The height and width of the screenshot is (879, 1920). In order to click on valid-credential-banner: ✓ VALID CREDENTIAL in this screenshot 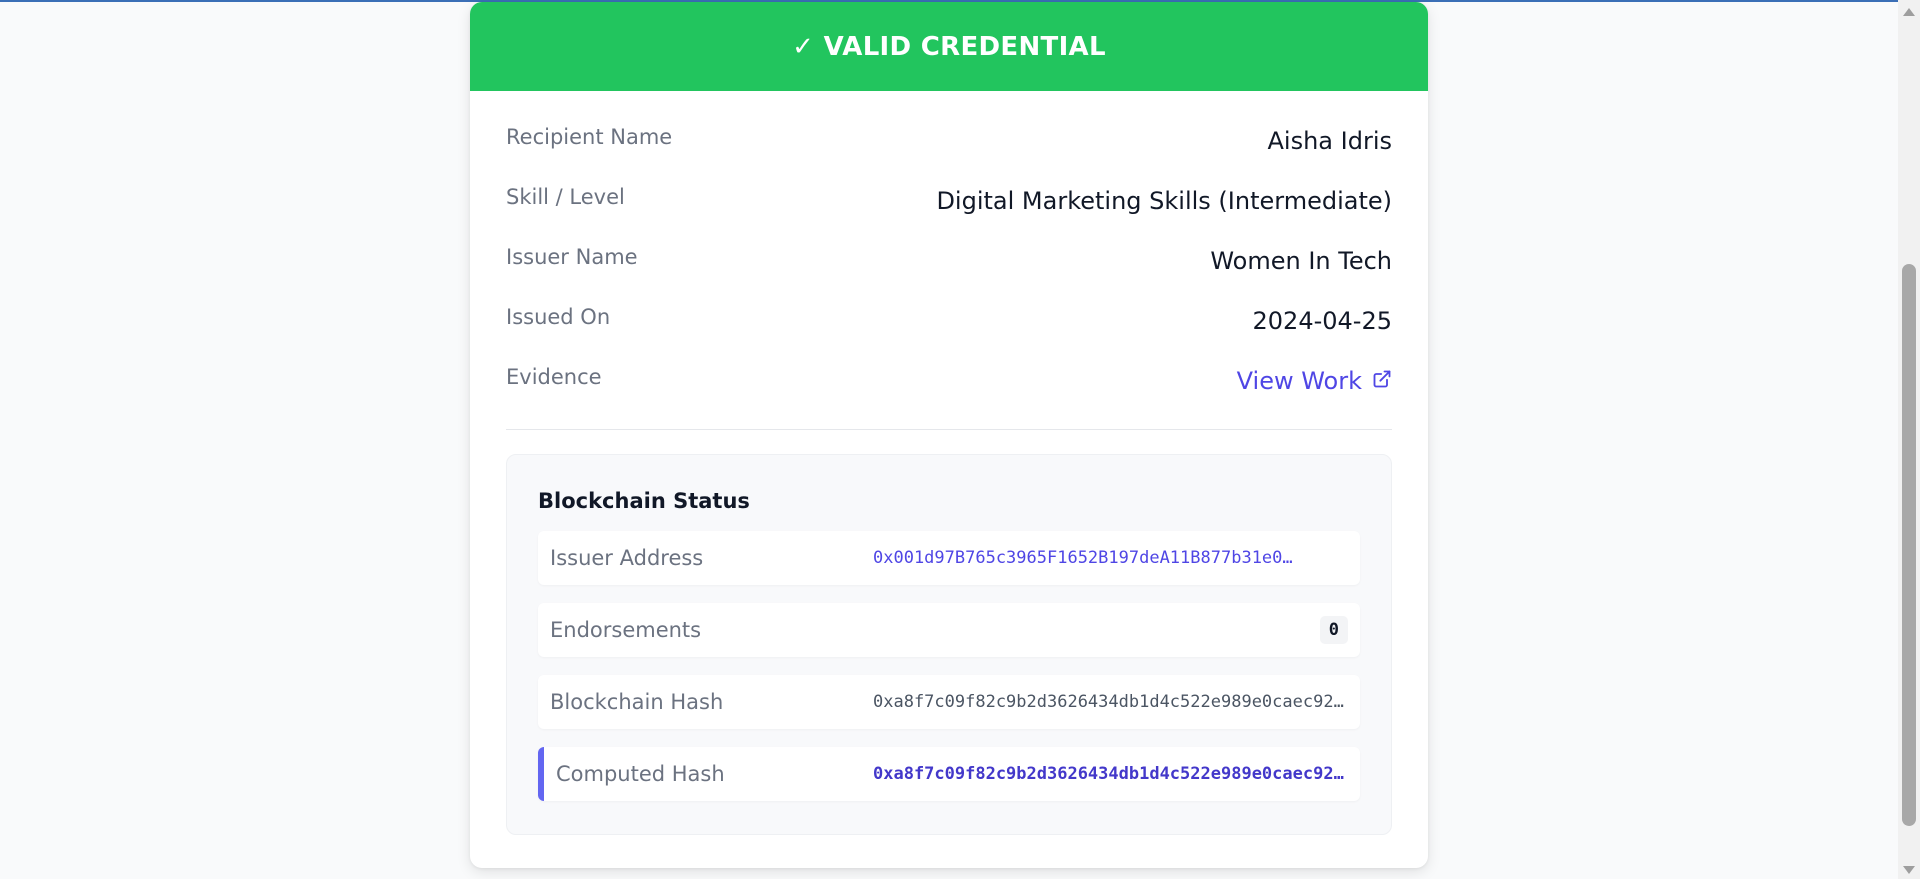, I will do `click(949, 46)`.